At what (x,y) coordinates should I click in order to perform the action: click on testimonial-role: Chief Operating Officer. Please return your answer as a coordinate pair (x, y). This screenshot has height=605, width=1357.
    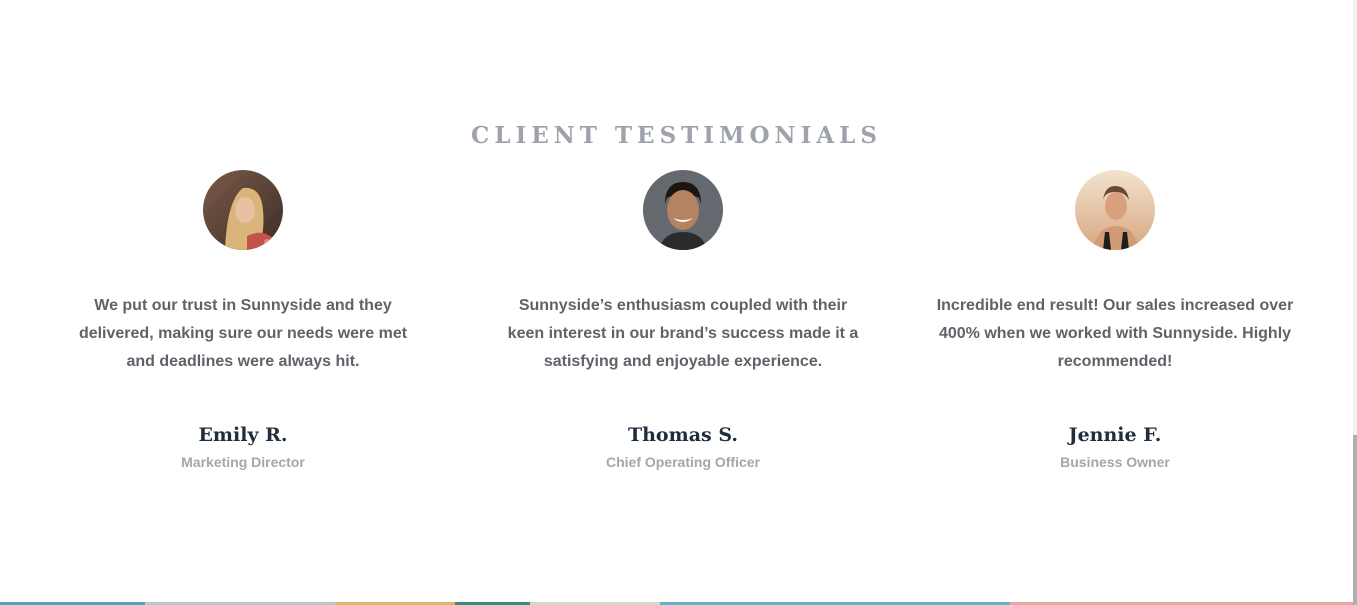
    Looking at the image, I should click on (683, 462).